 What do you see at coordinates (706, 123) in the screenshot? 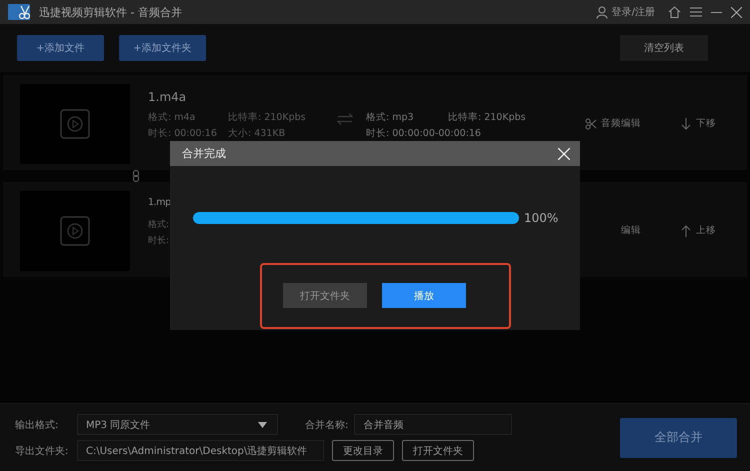
I see `move-link: 下移` at bounding box center [706, 123].